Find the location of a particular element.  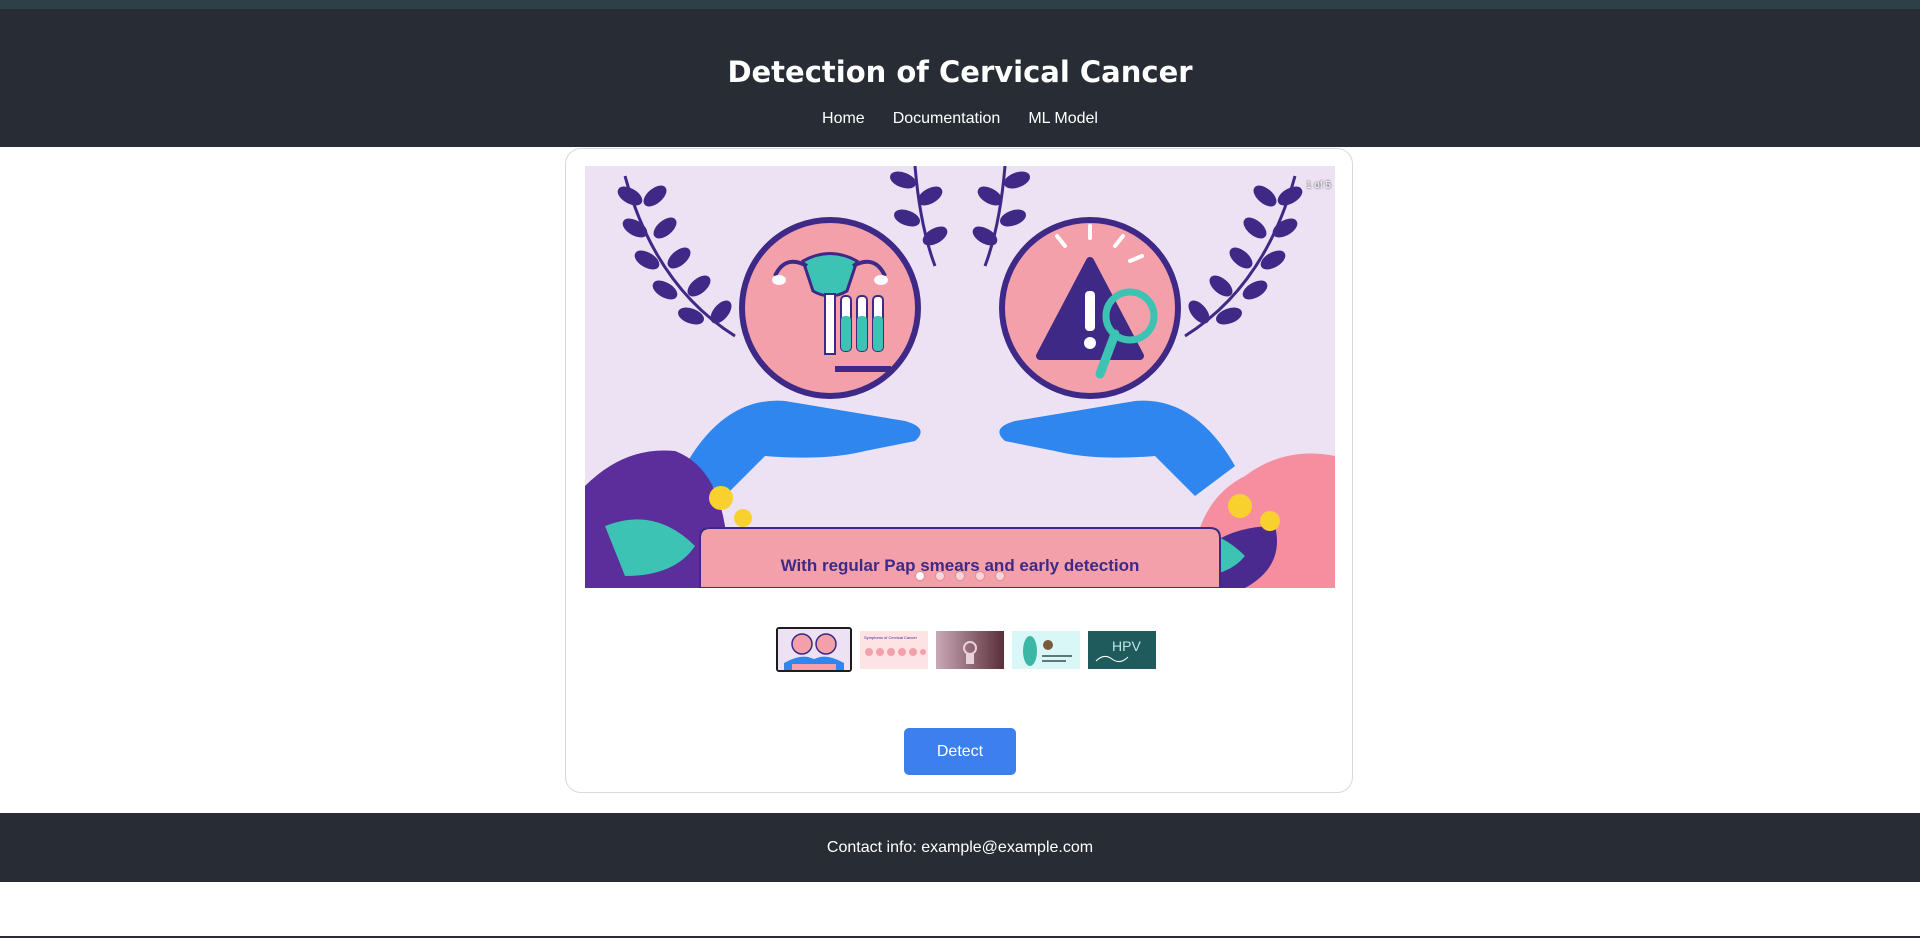

warning-magnifier-icon is located at coordinates (1090, 308).